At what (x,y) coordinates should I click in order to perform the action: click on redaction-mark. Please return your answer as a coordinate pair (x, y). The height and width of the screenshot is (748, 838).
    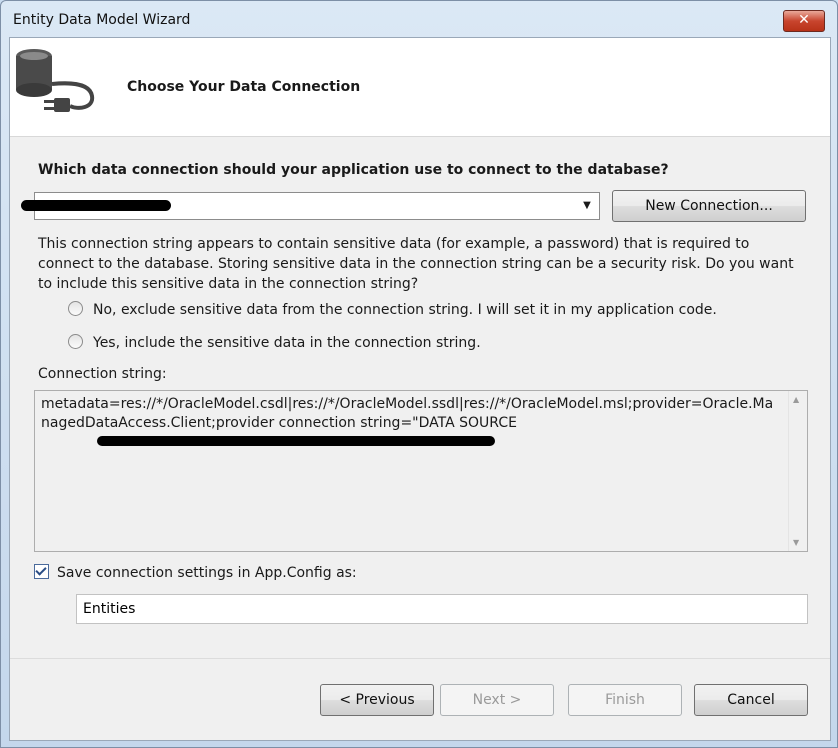
    Looking at the image, I should click on (296, 441).